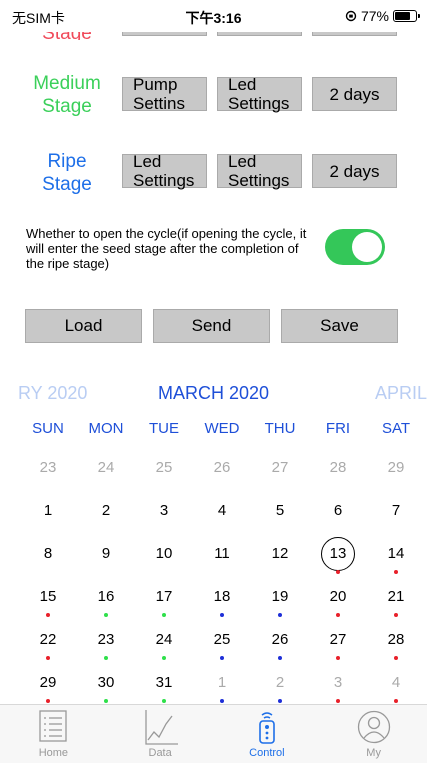 The width and height of the screenshot is (427, 763). Describe the element at coordinates (106, 687) in the screenshot. I see `calendar-day-cell: 30` at that location.